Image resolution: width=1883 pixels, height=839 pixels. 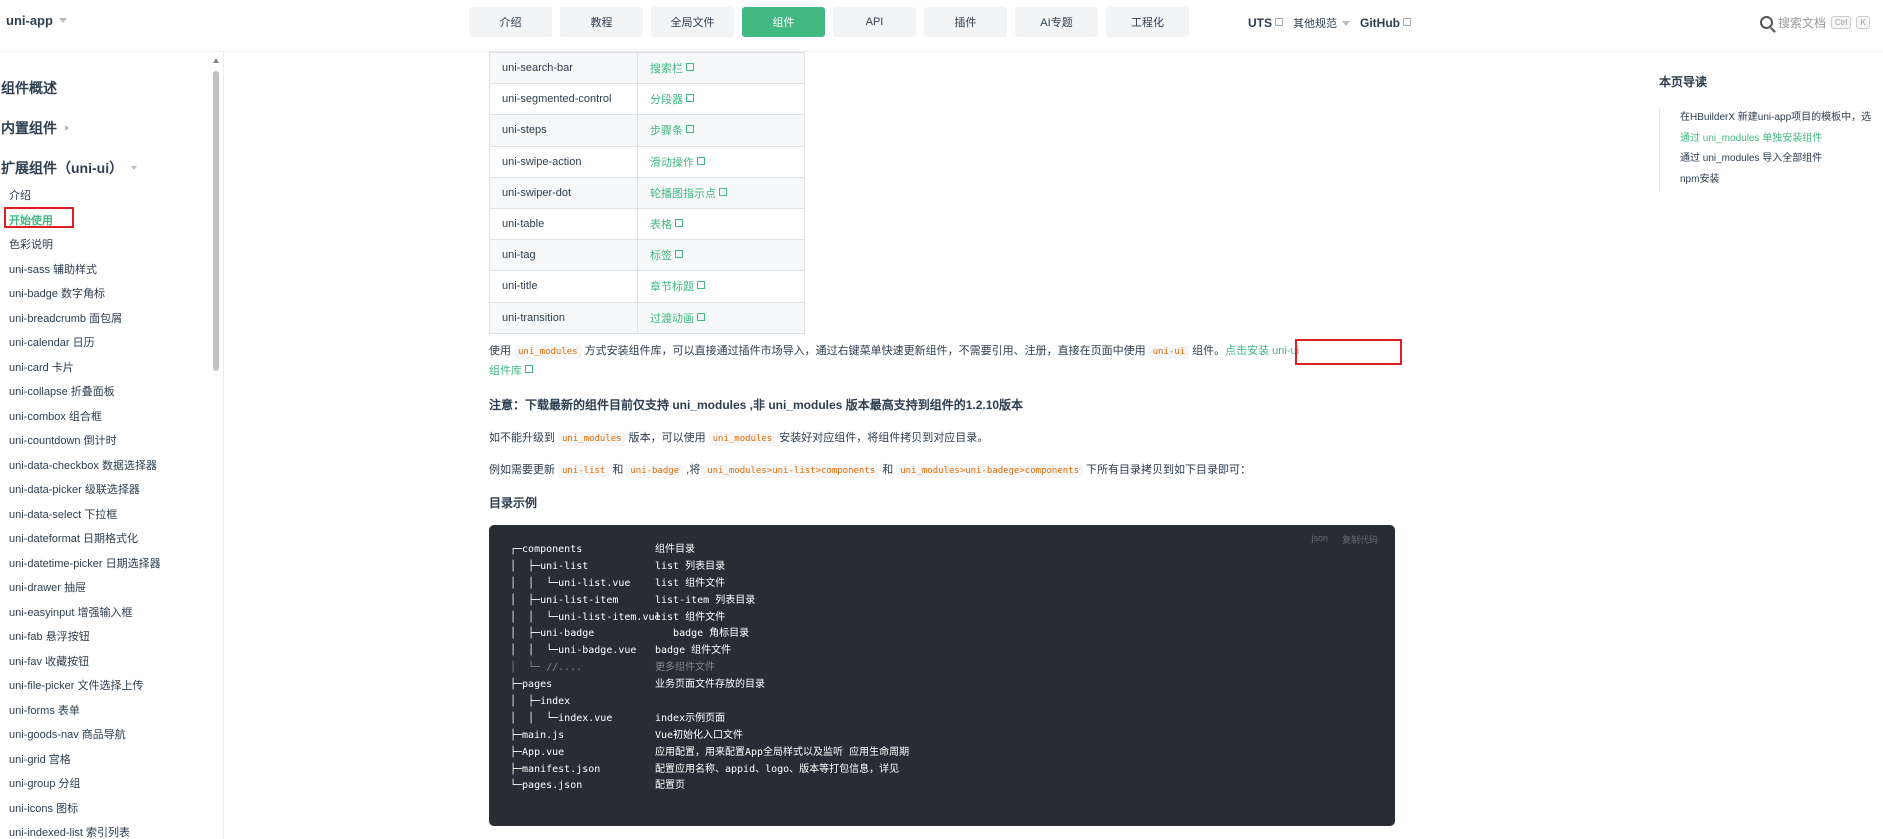 What do you see at coordinates (216, 221) in the screenshot?
I see `scrollbar-thumb` at bounding box center [216, 221].